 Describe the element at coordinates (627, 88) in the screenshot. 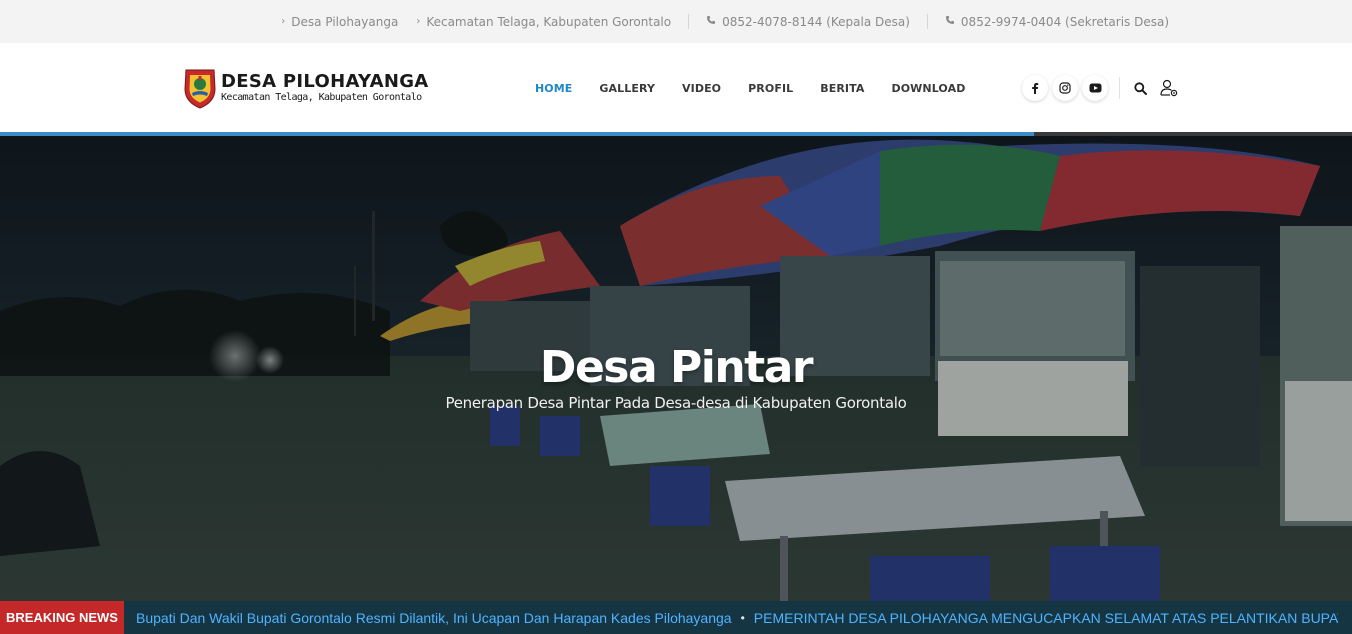

I see `nav-gallery: GALLERY` at that location.